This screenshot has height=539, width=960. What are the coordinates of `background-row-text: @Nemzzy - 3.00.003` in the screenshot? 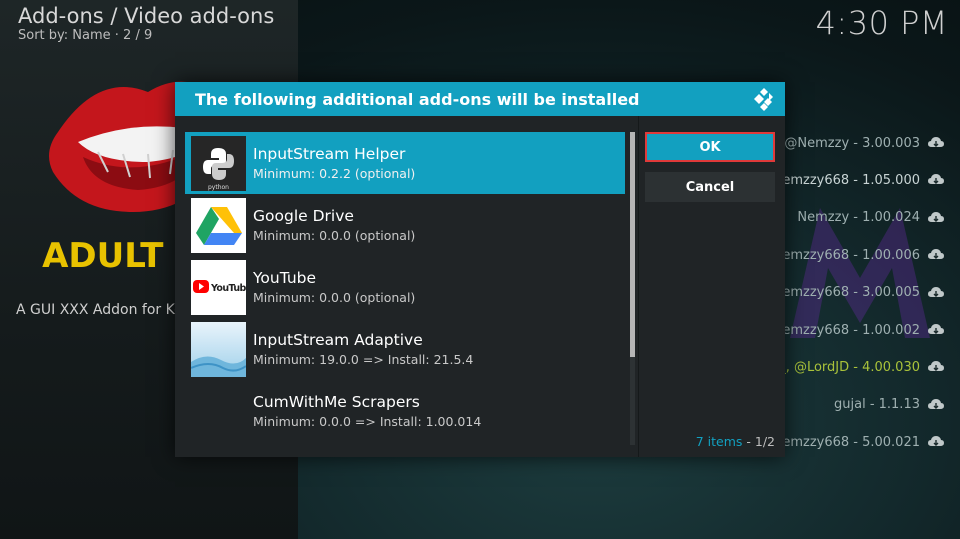 It's located at (852, 143).